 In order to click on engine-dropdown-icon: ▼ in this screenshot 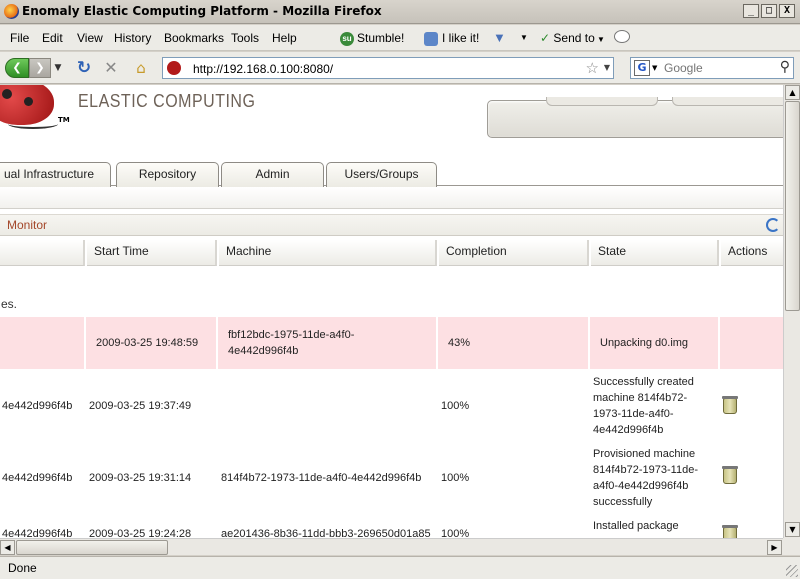, I will do `click(654, 68)`.